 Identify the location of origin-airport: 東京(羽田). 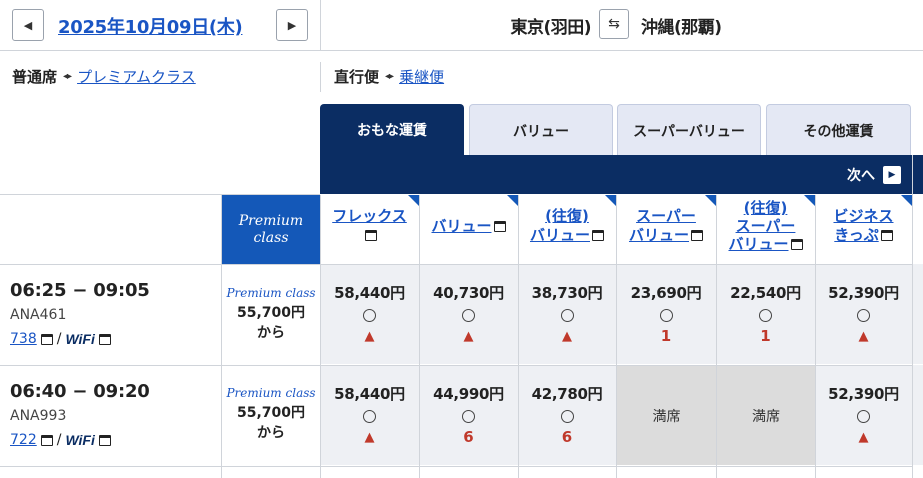
(550, 28).